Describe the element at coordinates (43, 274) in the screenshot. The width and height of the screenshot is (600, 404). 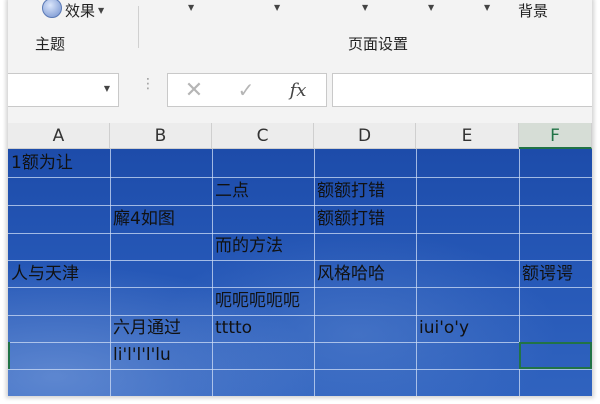
I see `cell-a5: 人与天津` at that location.